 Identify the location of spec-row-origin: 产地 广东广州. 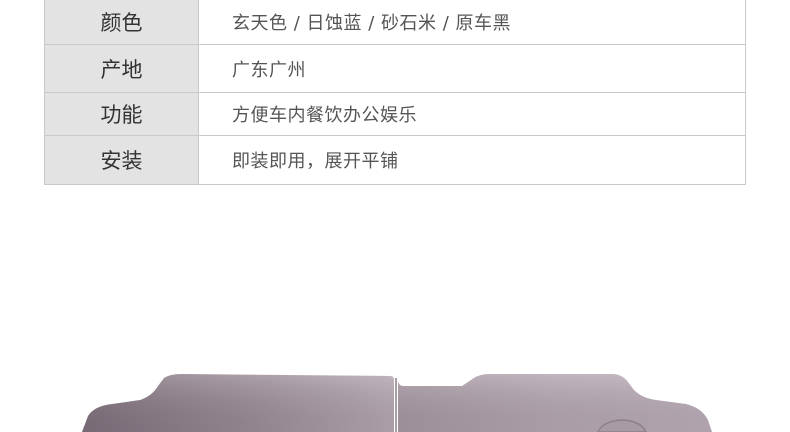
(395, 68).